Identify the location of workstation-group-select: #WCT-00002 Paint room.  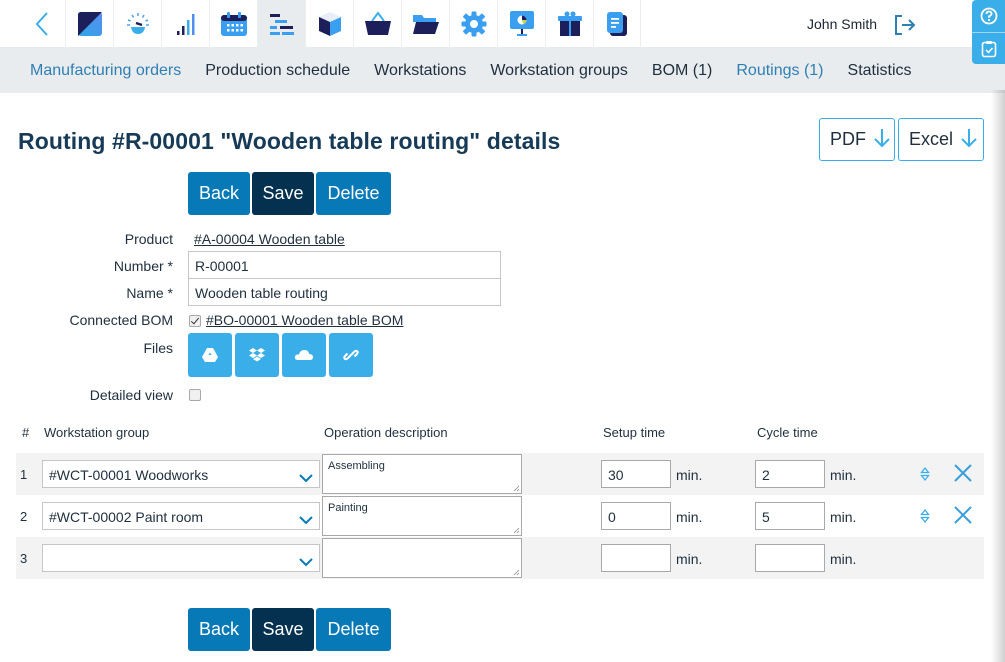
(181, 516).